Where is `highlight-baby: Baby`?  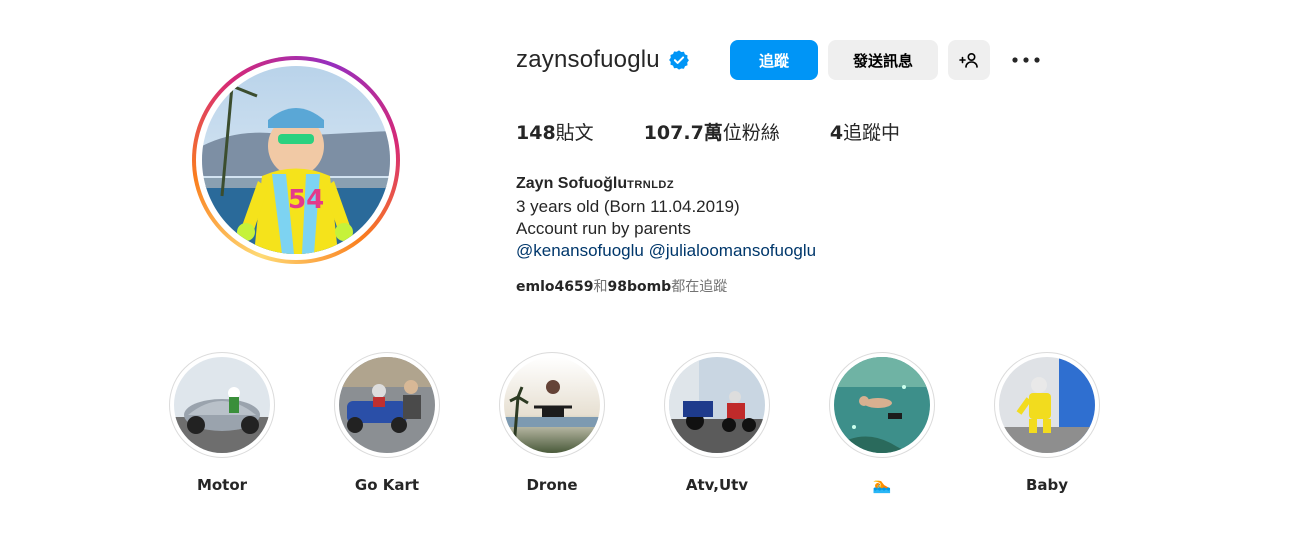
highlight-baby: Baby is located at coordinates (1047, 423).